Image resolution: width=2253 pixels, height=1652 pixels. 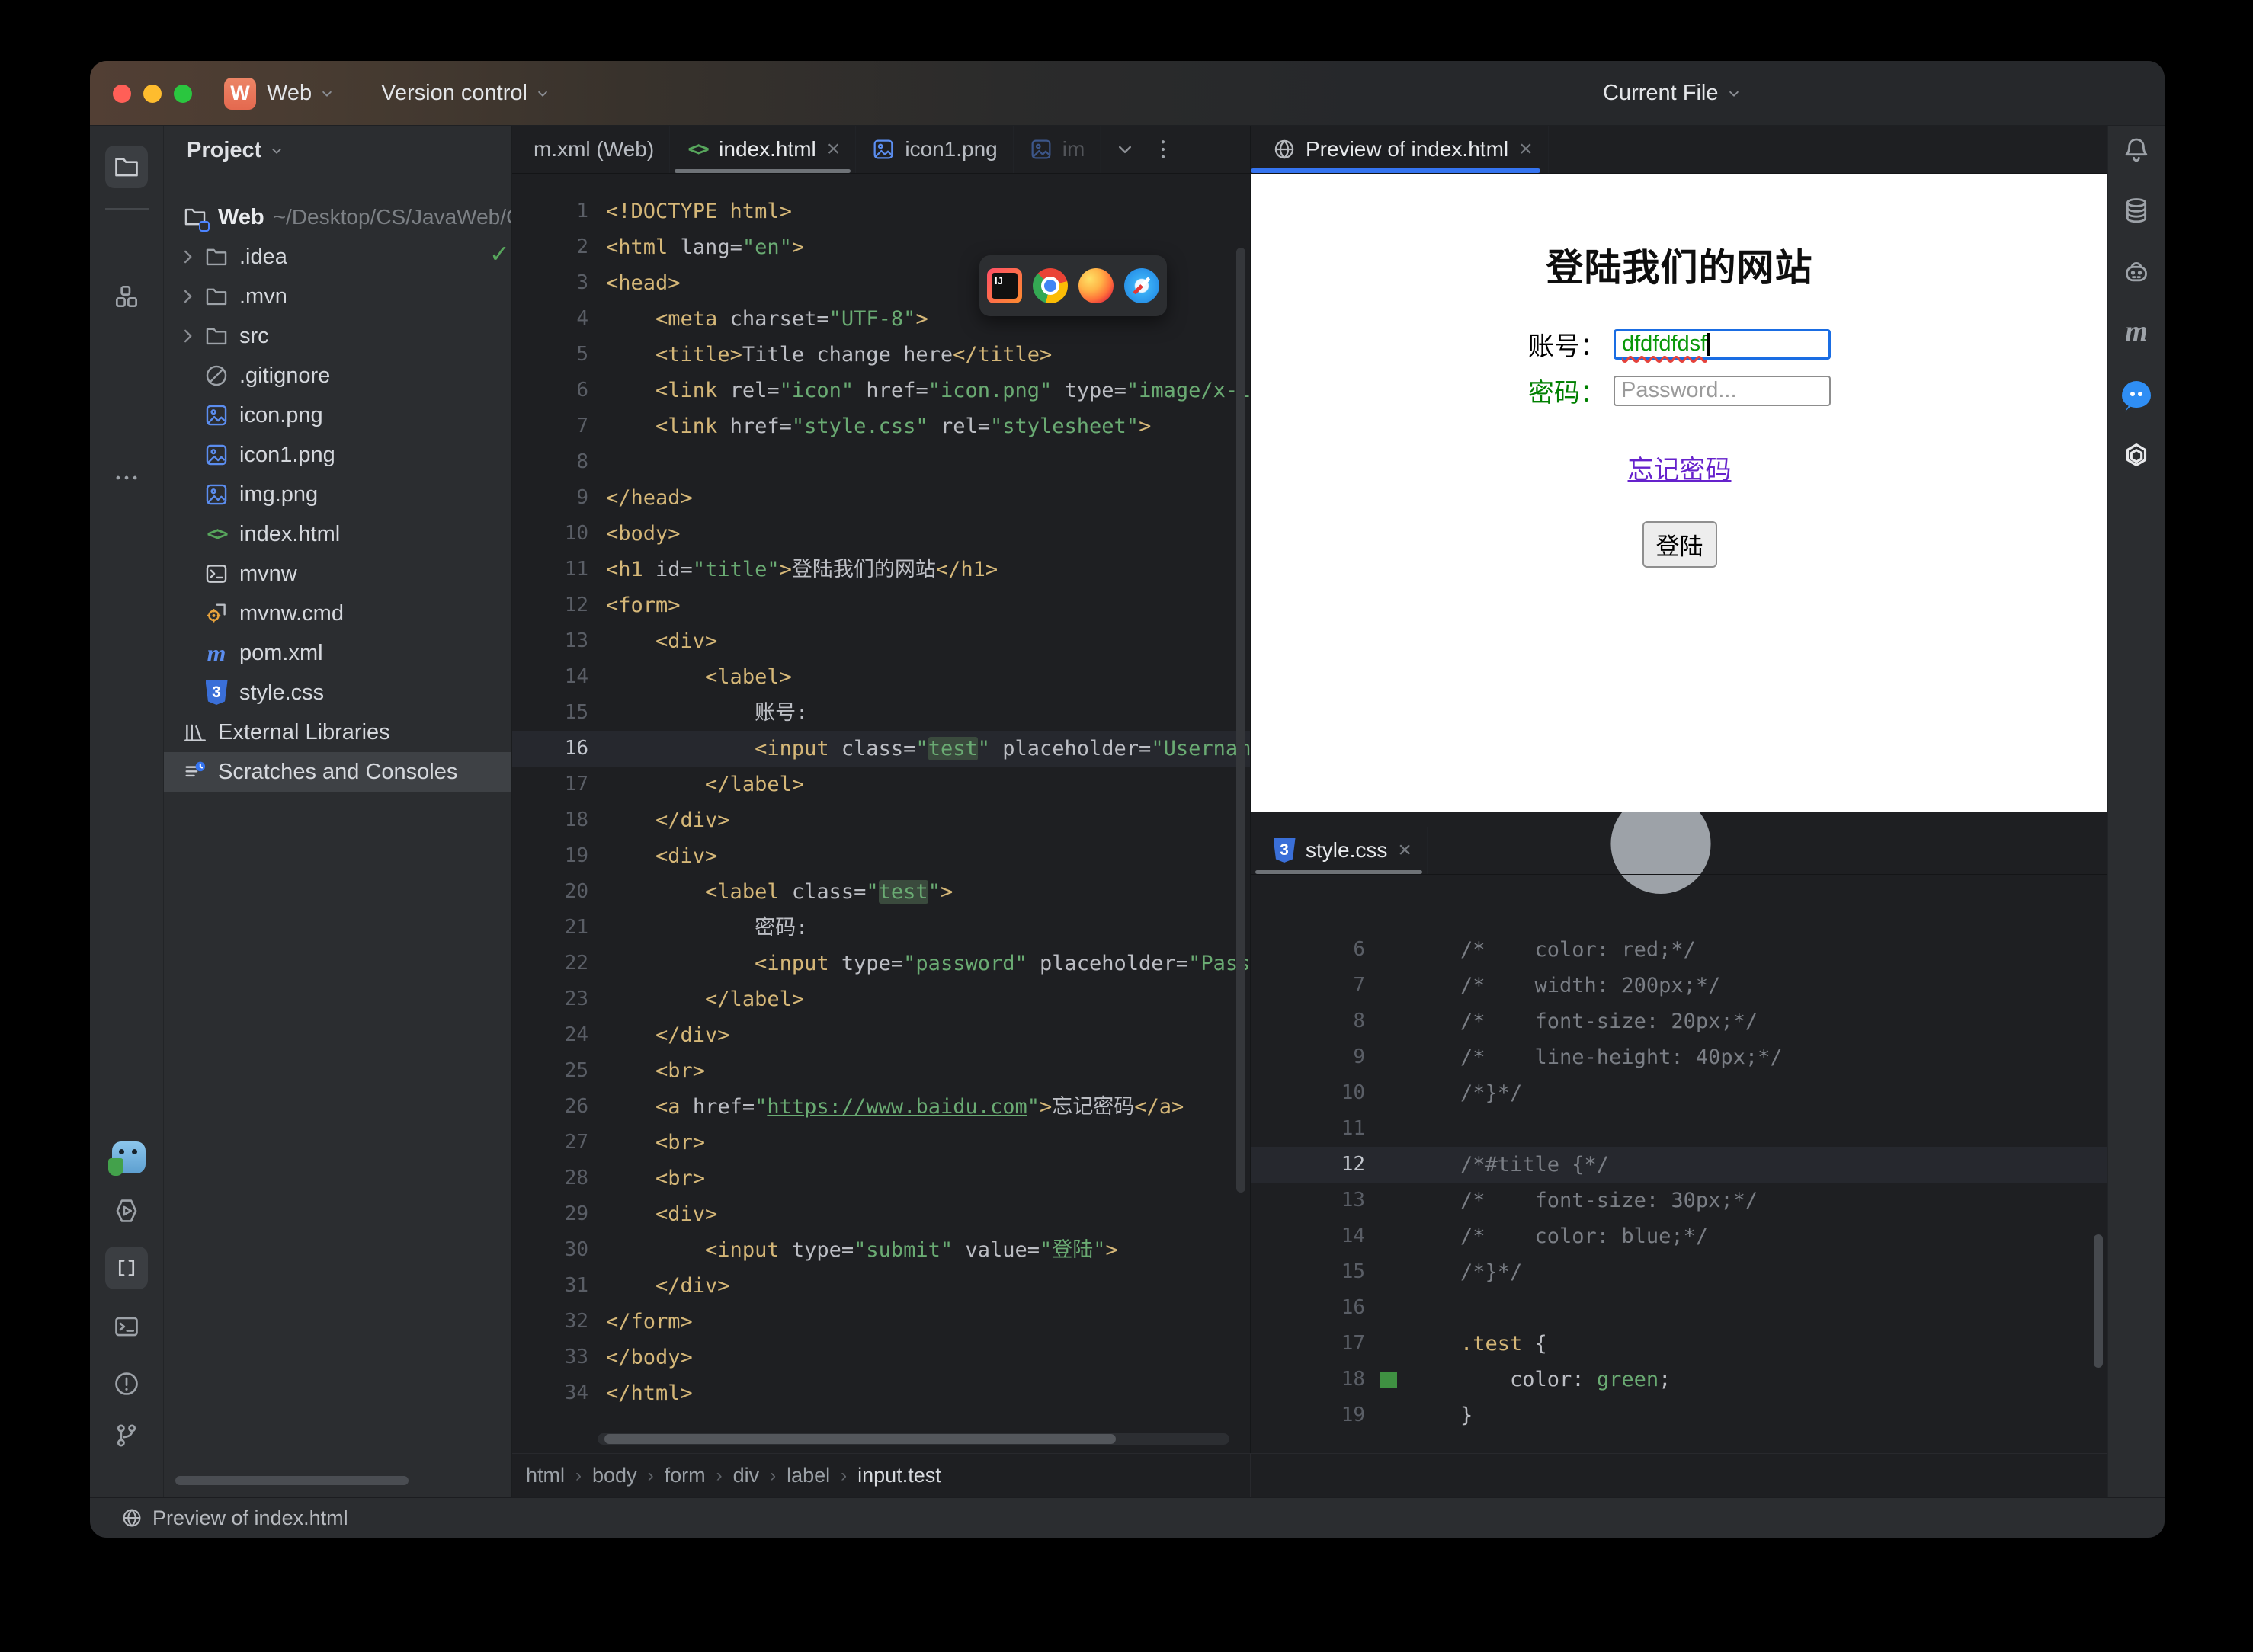 I want to click on tree-item: mvnw.cmd, so click(x=337, y=613).